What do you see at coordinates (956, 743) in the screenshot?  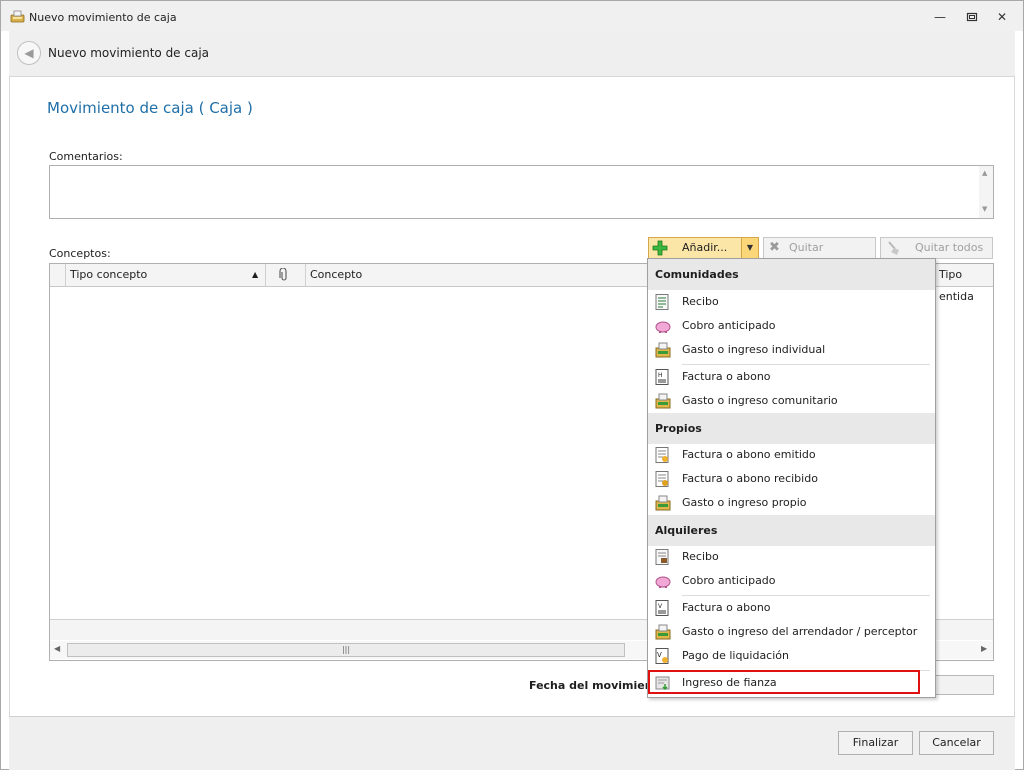 I see `cancel-button: Cancelar` at bounding box center [956, 743].